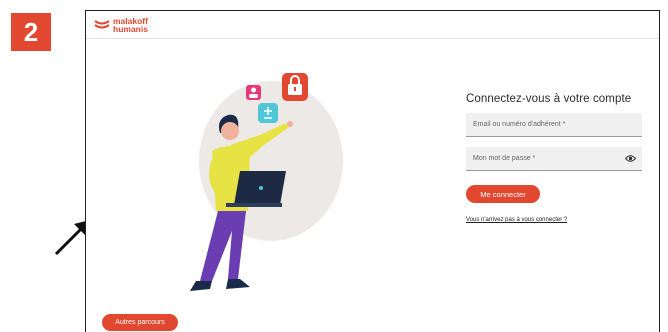  What do you see at coordinates (555, 220) in the screenshot?
I see `login-help-link: Vous n'arrivez pas à vous connecter ?` at bounding box center [555, 220].